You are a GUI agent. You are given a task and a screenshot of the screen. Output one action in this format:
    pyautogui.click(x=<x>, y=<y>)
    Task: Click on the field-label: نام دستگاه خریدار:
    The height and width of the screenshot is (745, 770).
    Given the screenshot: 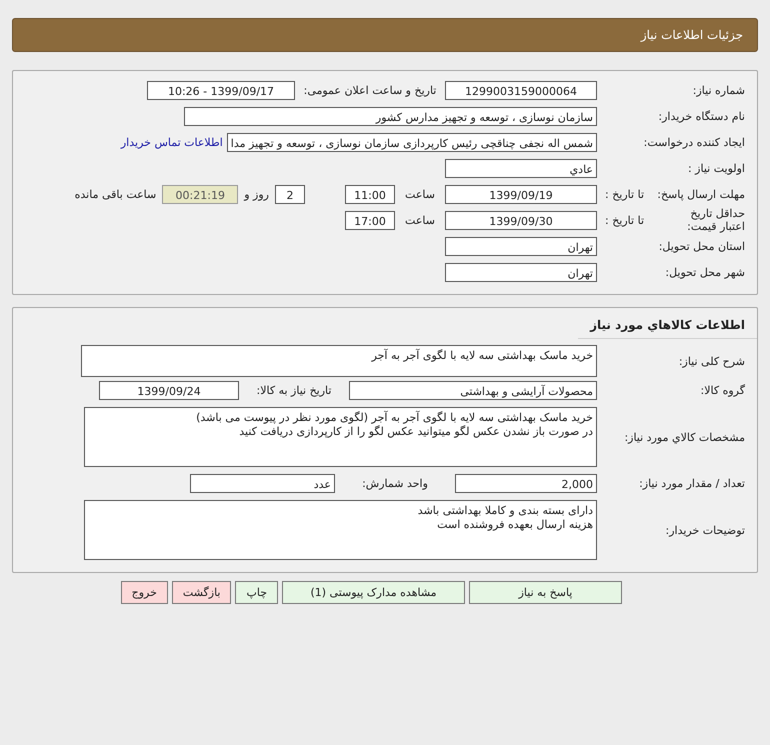 What is the action you would take?
    pyautogui.click(x=701, y=116)
    